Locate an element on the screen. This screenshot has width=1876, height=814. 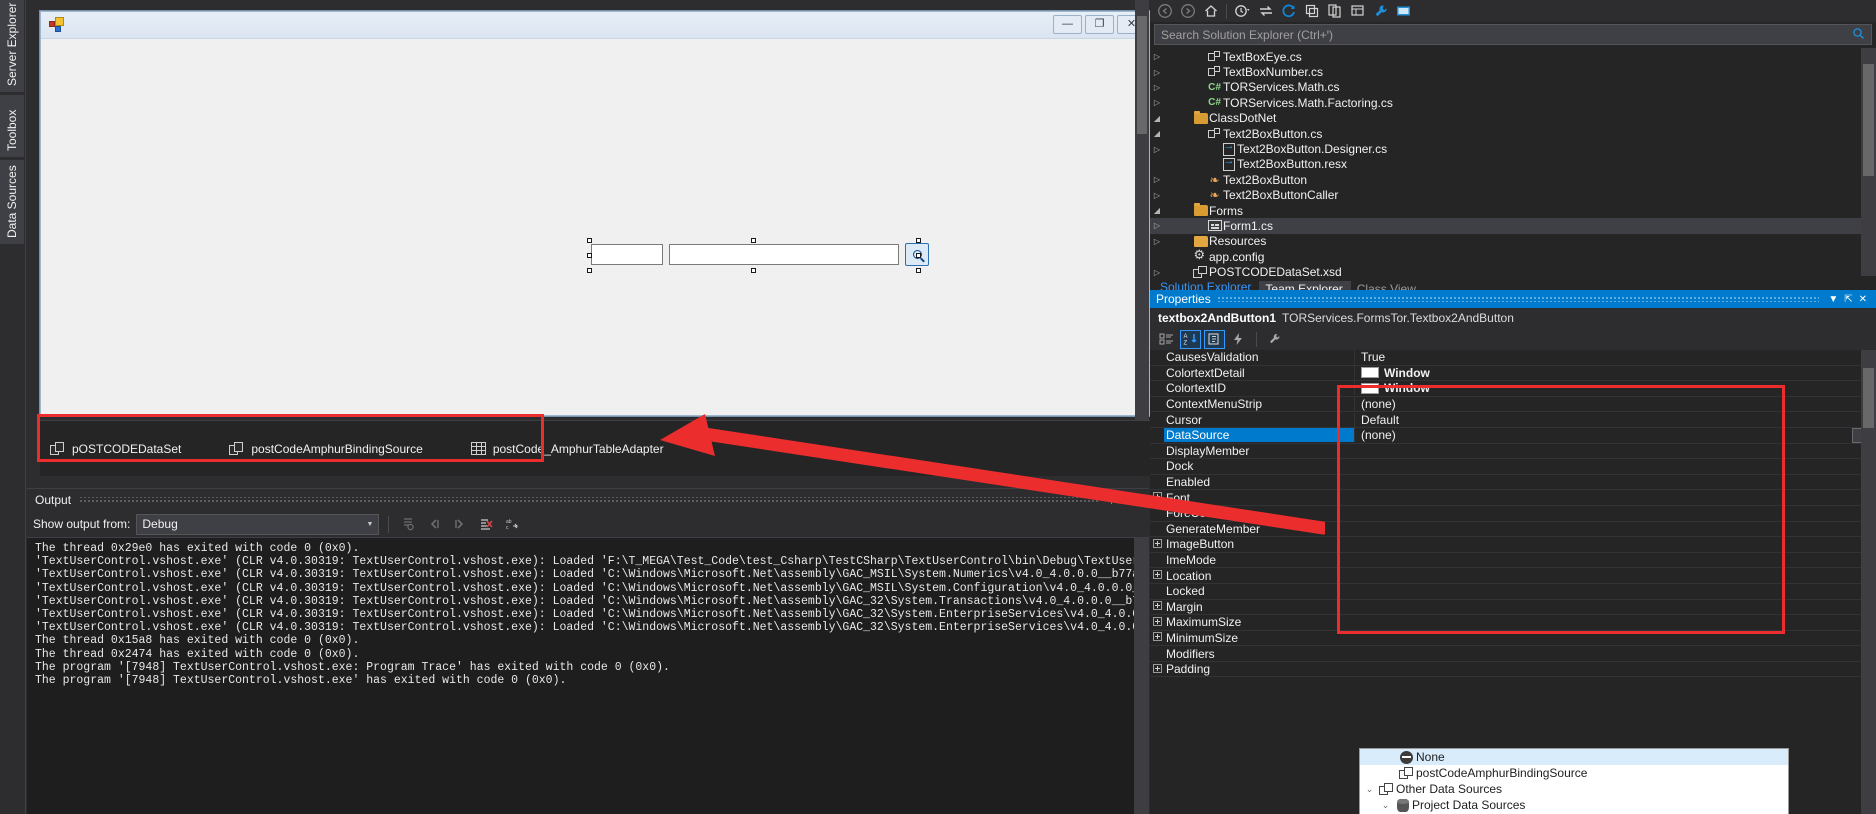
tree-row: ◢ ClassDotNet is located at coordinates (1513, 118).